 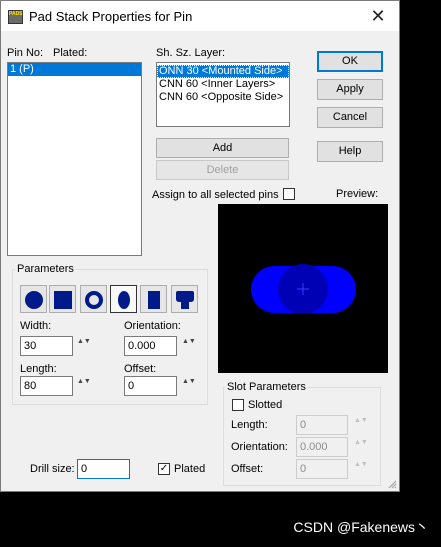 I want to click on assign-all-checkbox, so click(x=289, y=194).